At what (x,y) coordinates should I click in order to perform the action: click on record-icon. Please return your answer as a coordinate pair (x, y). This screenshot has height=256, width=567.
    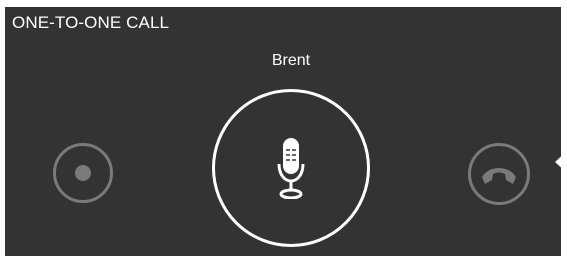
    Looking at the image, I should click on (83, 173).